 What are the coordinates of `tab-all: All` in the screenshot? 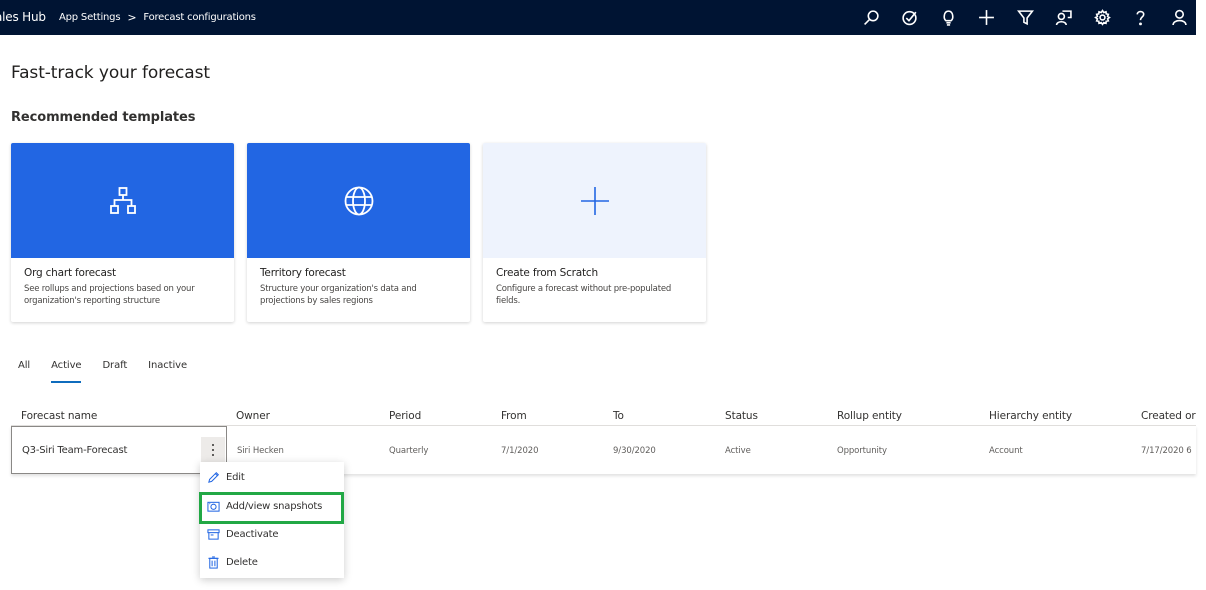 It's located at (24, 369).